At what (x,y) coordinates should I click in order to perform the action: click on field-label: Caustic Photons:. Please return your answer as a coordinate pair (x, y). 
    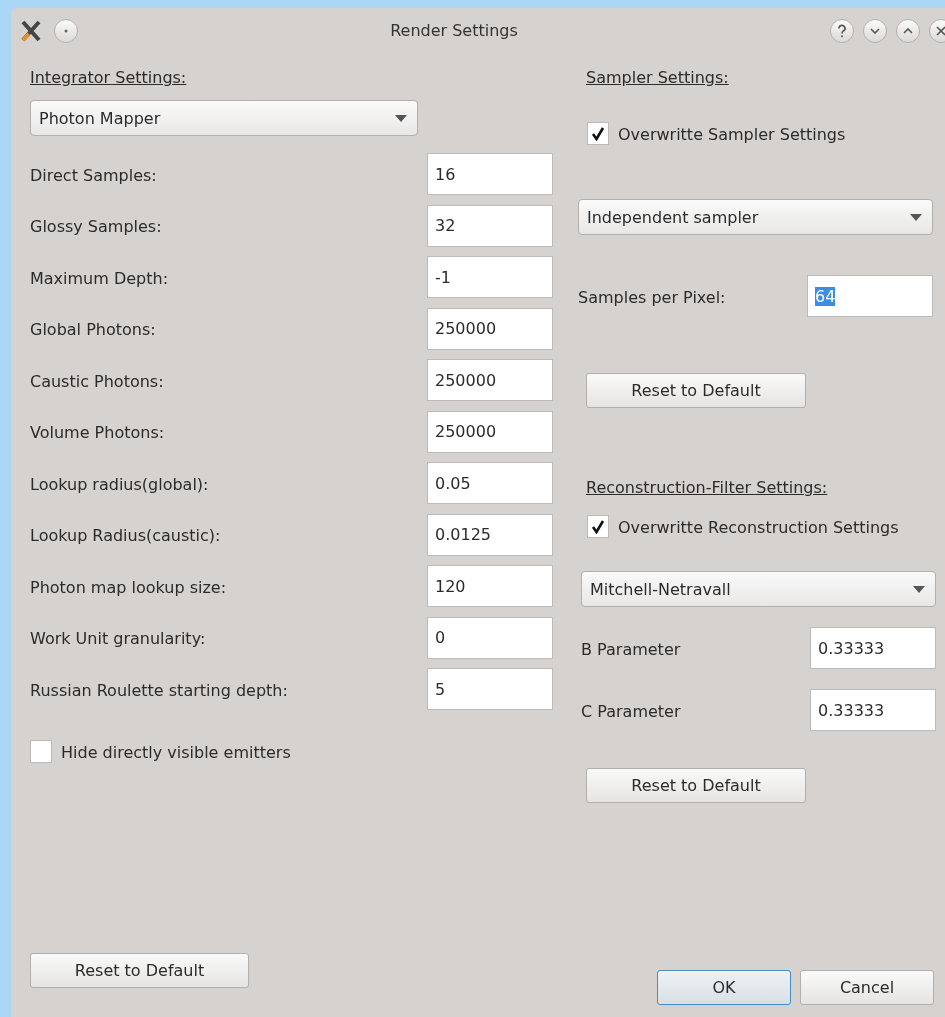
    Looking at the image, I should click on (97, 380).